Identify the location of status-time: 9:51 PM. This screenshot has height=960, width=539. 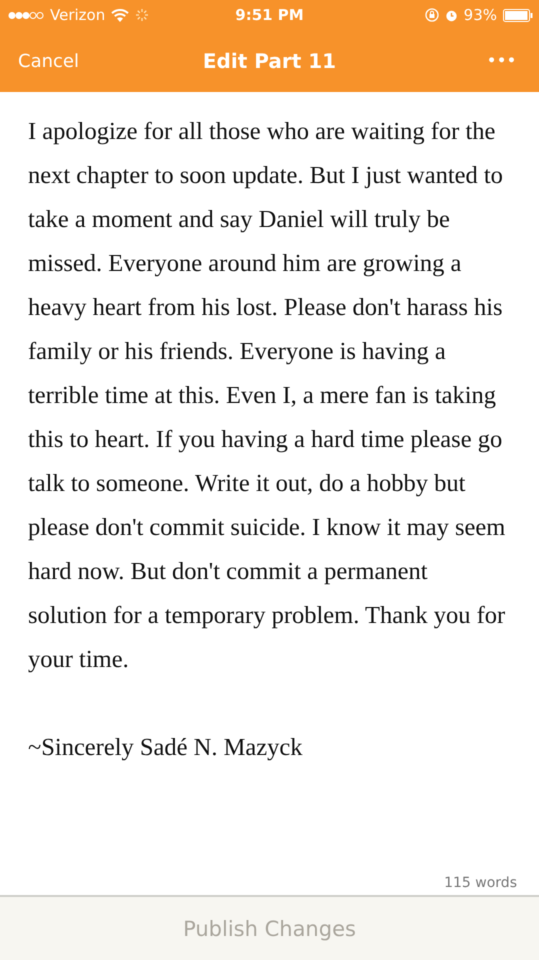
(269, 15).